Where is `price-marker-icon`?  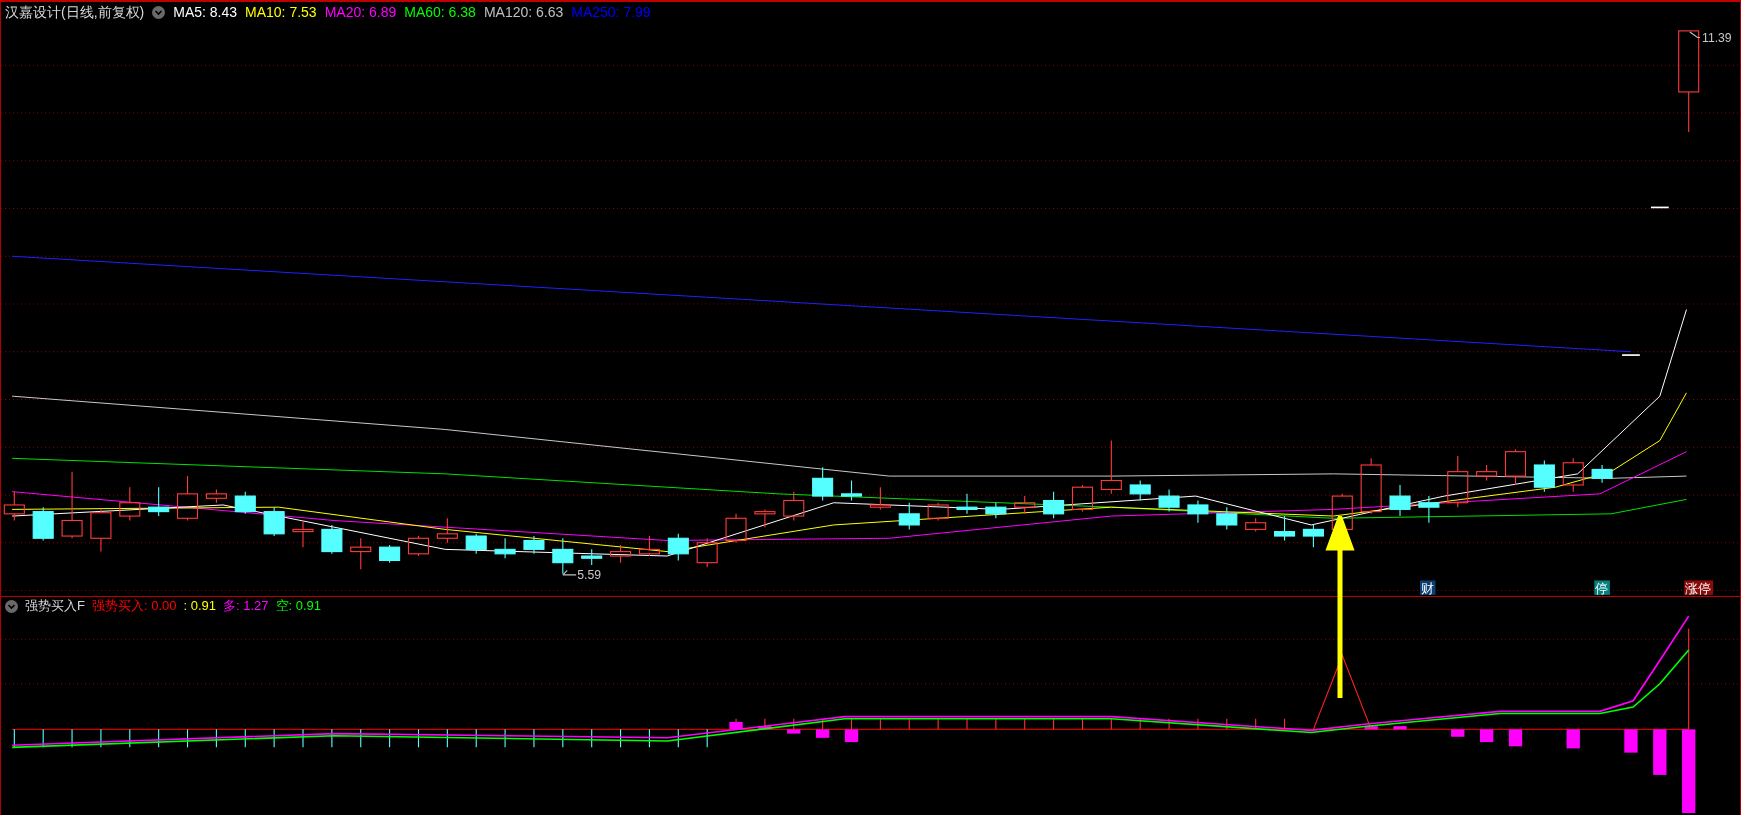
price-marker-icon is located at coordinates (569, 572).